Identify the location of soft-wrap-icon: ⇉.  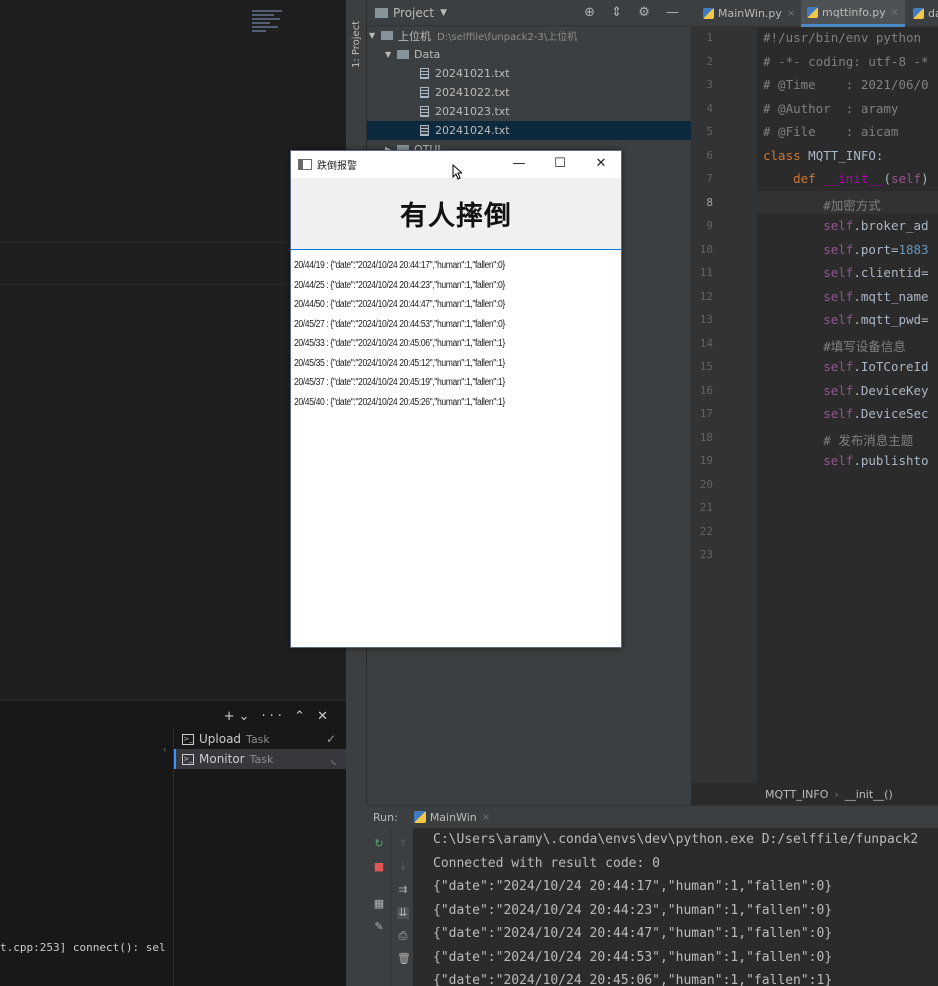
(403, 890).